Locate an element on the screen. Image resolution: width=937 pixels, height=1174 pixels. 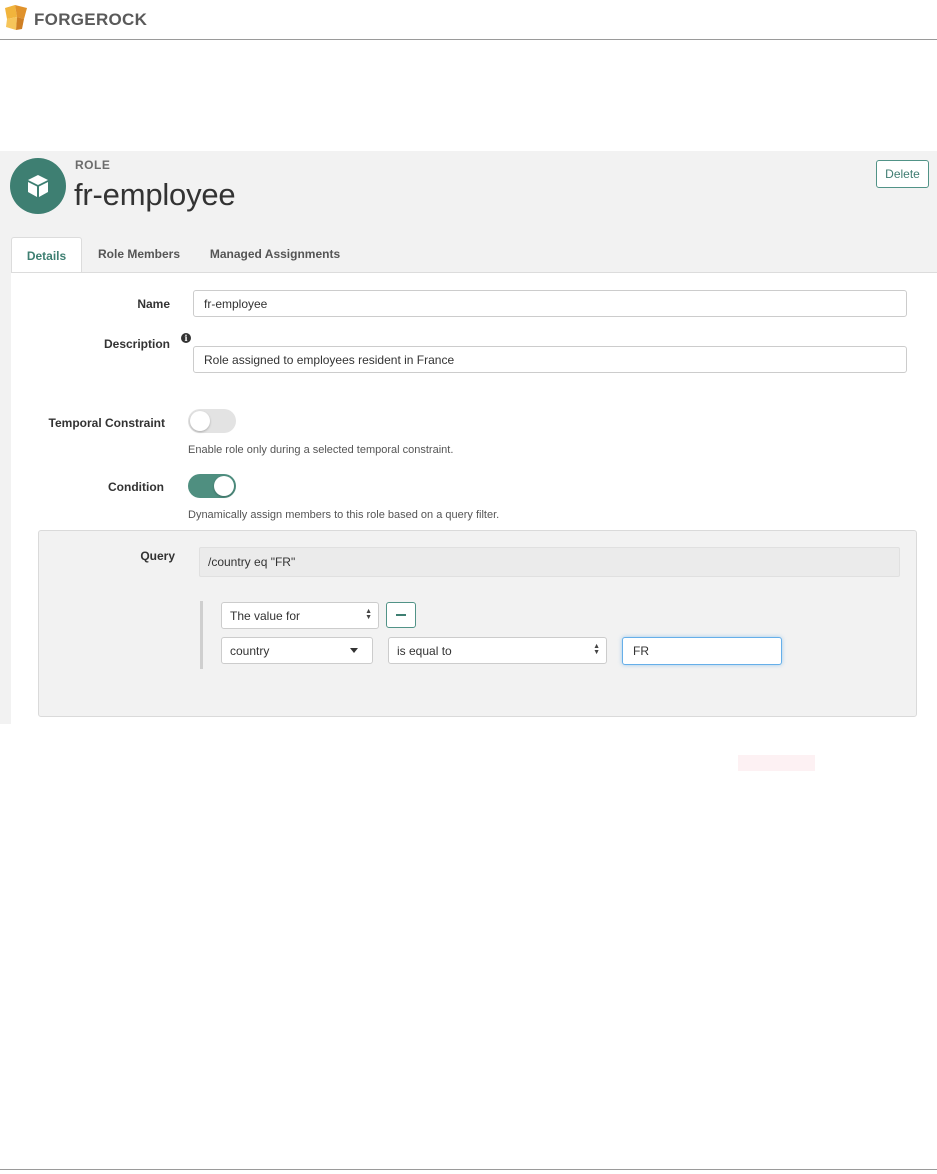
query-label: Query is located at coordinates (157, 556).